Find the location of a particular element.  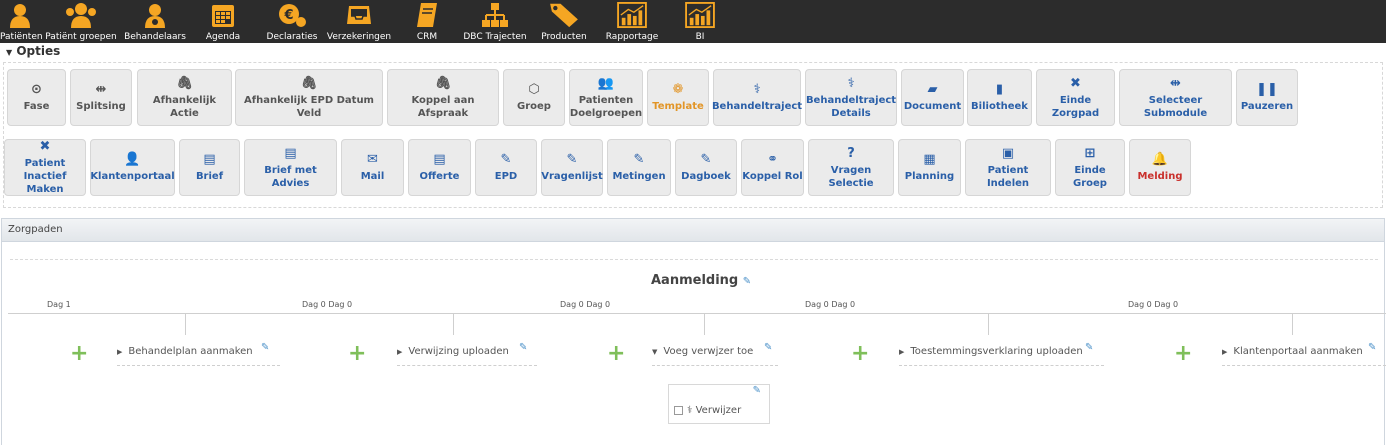

step-verwijzing-uploaden: ▶ Verwijzing uploaden ✎ is located at coordinates (467, 354).